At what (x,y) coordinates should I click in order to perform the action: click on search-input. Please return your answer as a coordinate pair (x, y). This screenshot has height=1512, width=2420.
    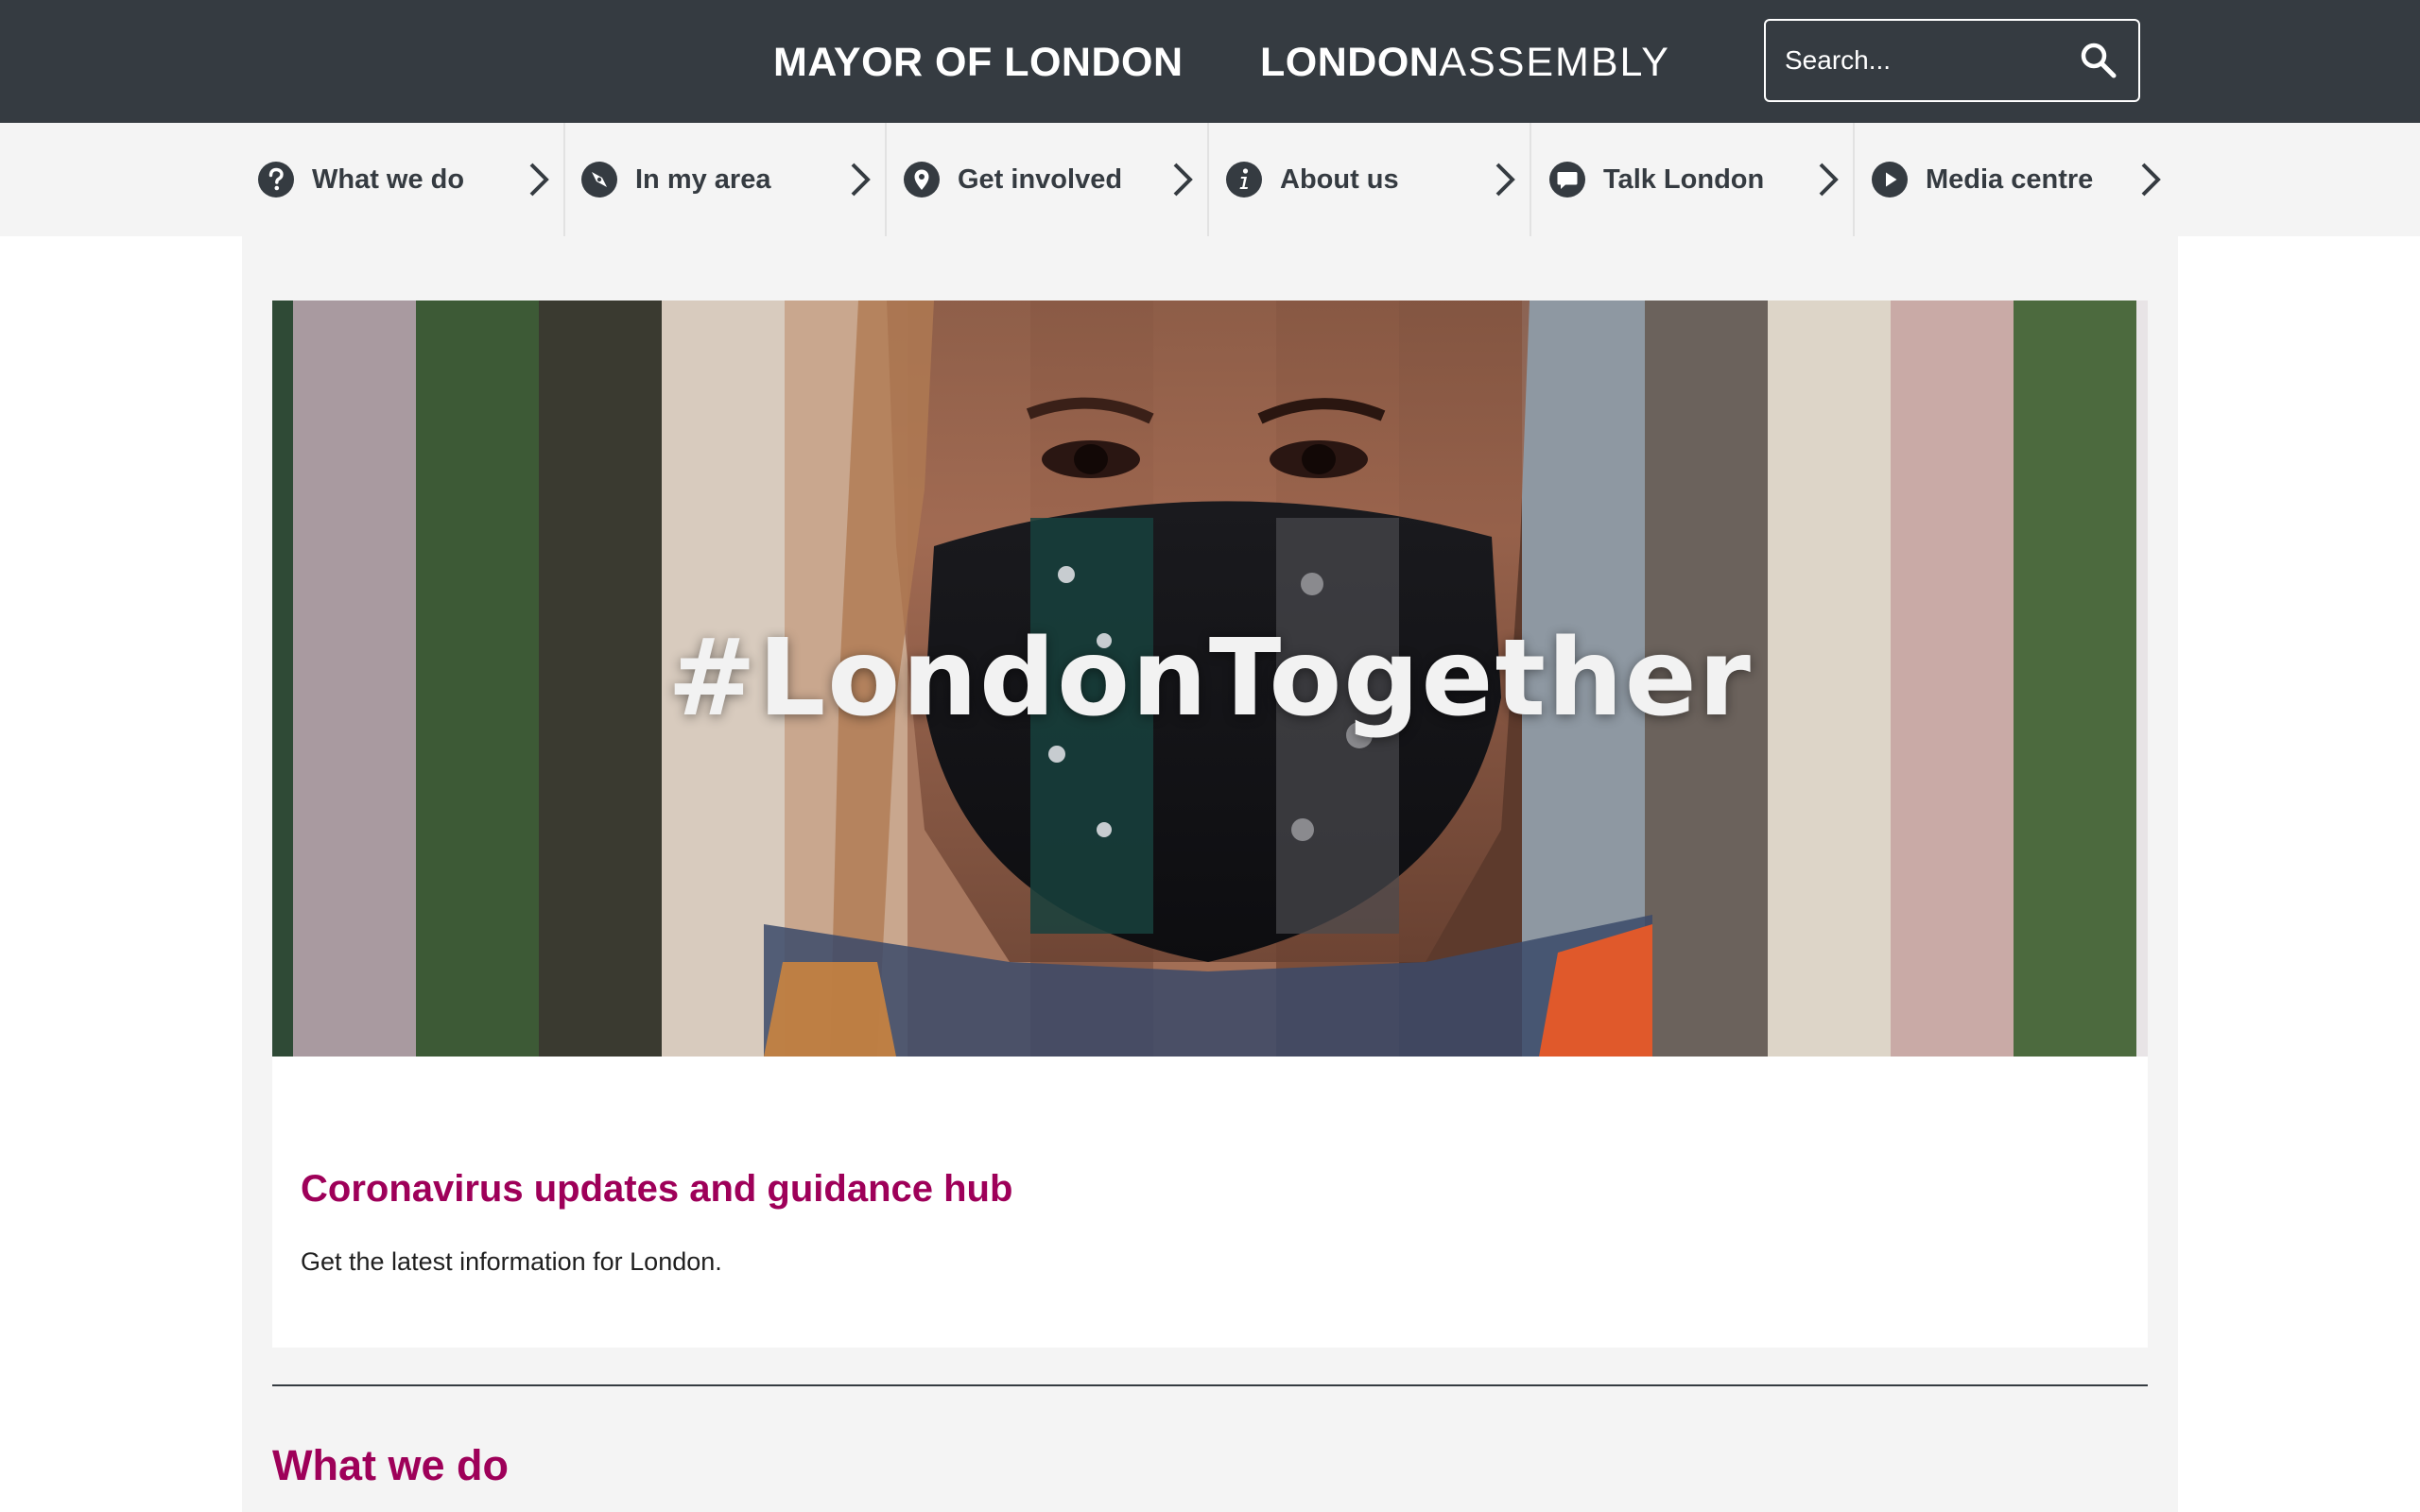
    Looking at the image, I should click on (1926, 60).